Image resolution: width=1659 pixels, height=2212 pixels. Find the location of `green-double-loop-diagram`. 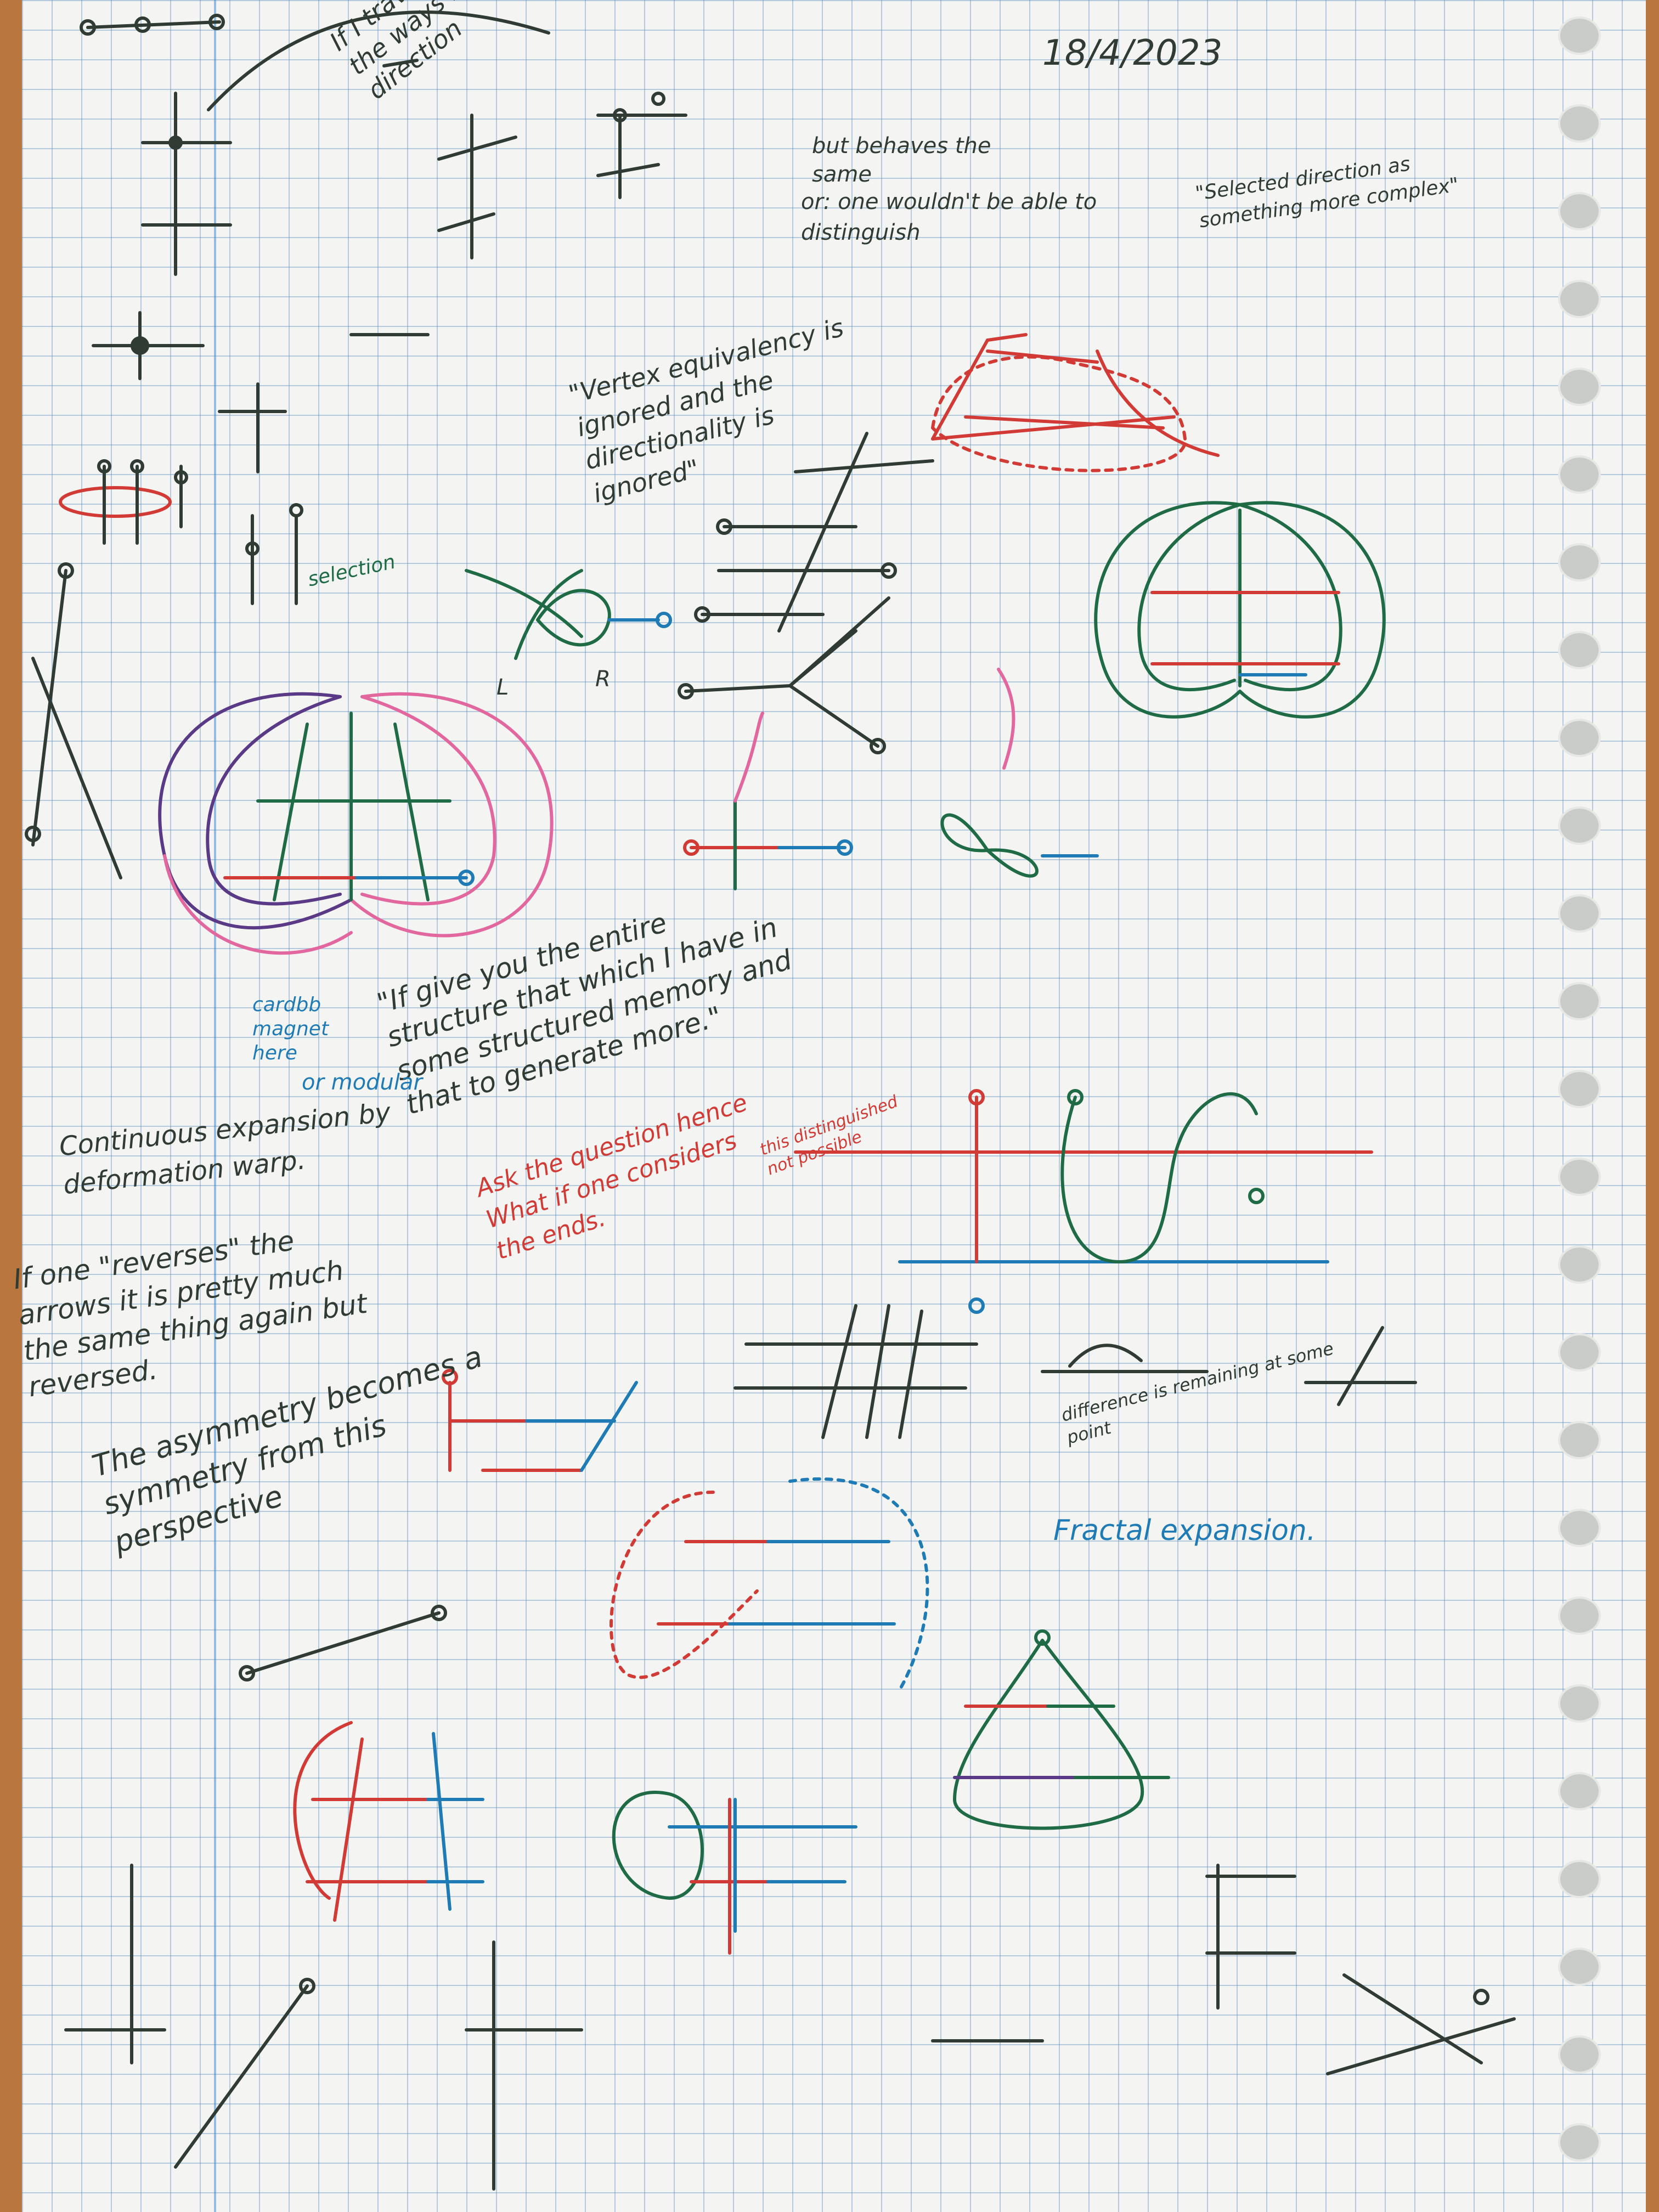

green-double-loop-diagram is located at coordinates (1240, 610).